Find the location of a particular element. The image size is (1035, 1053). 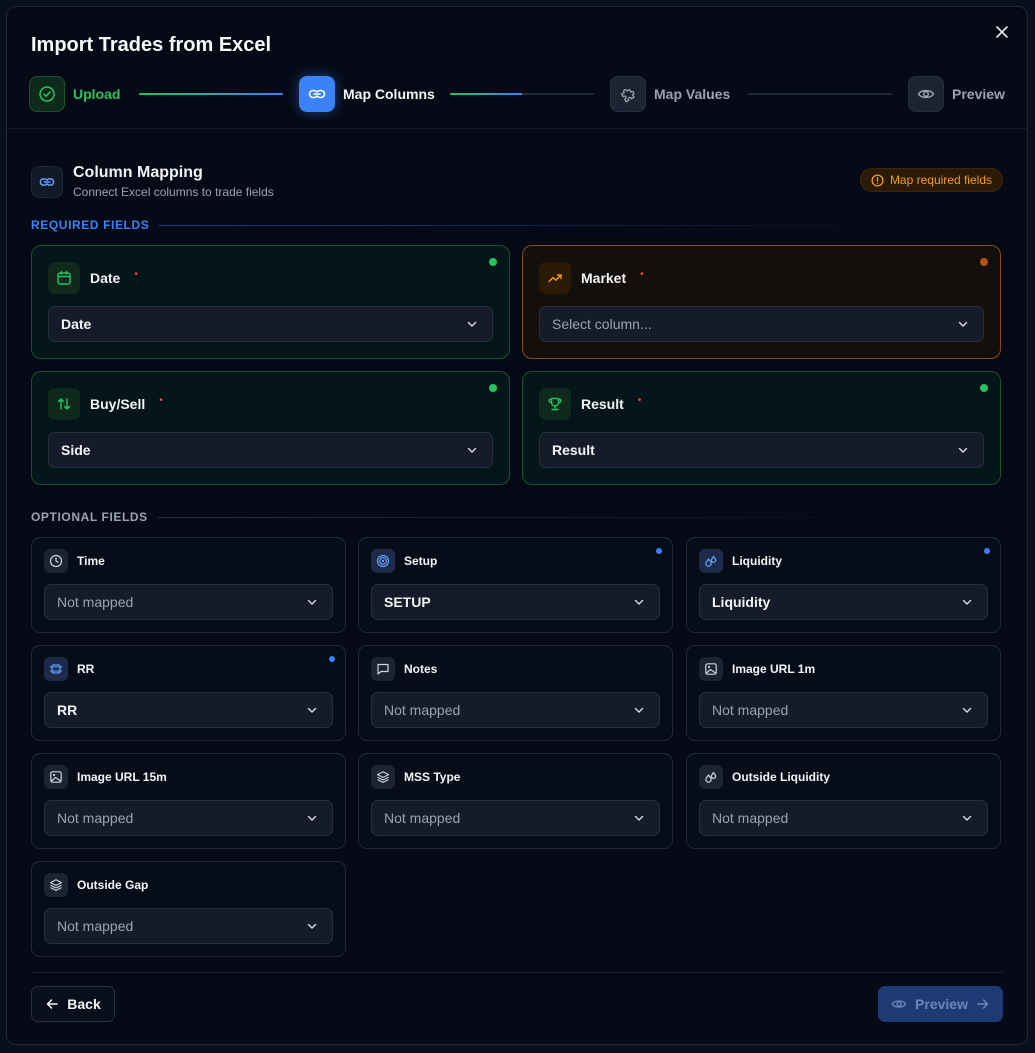

notes-column-select: Not mapped is located at coordinates (515, 710).